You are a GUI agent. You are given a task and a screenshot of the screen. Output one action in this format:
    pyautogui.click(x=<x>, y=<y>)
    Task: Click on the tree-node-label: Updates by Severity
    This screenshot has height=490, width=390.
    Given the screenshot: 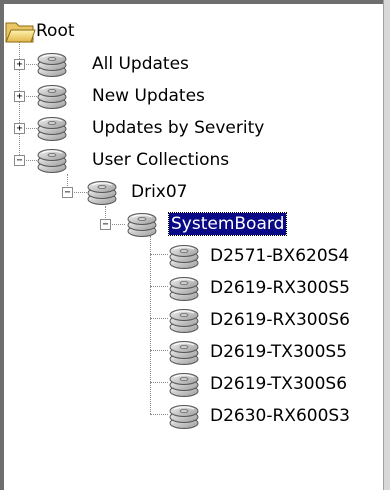 What is the action you would take?
    pyautogui.click(x=178, y=128)
    